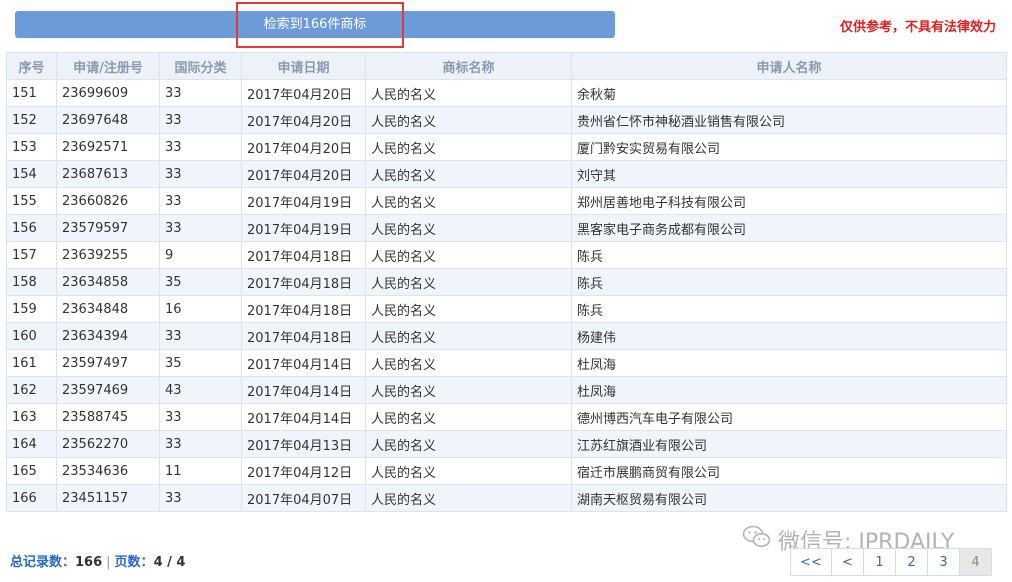  Describe the element at coordinates (911, 562) in the screenshot. I see `page-2-button: 2` at that location.